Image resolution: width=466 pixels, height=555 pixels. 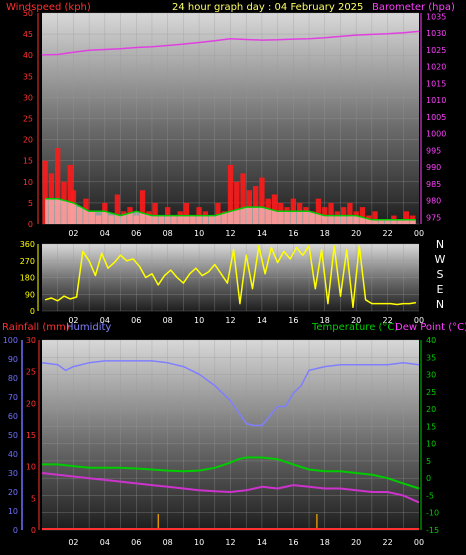 What do you see at coordinates (433, 217) in the screenshot?
I see `barometer-tick-label: 975` at bounding box center [433, 217].